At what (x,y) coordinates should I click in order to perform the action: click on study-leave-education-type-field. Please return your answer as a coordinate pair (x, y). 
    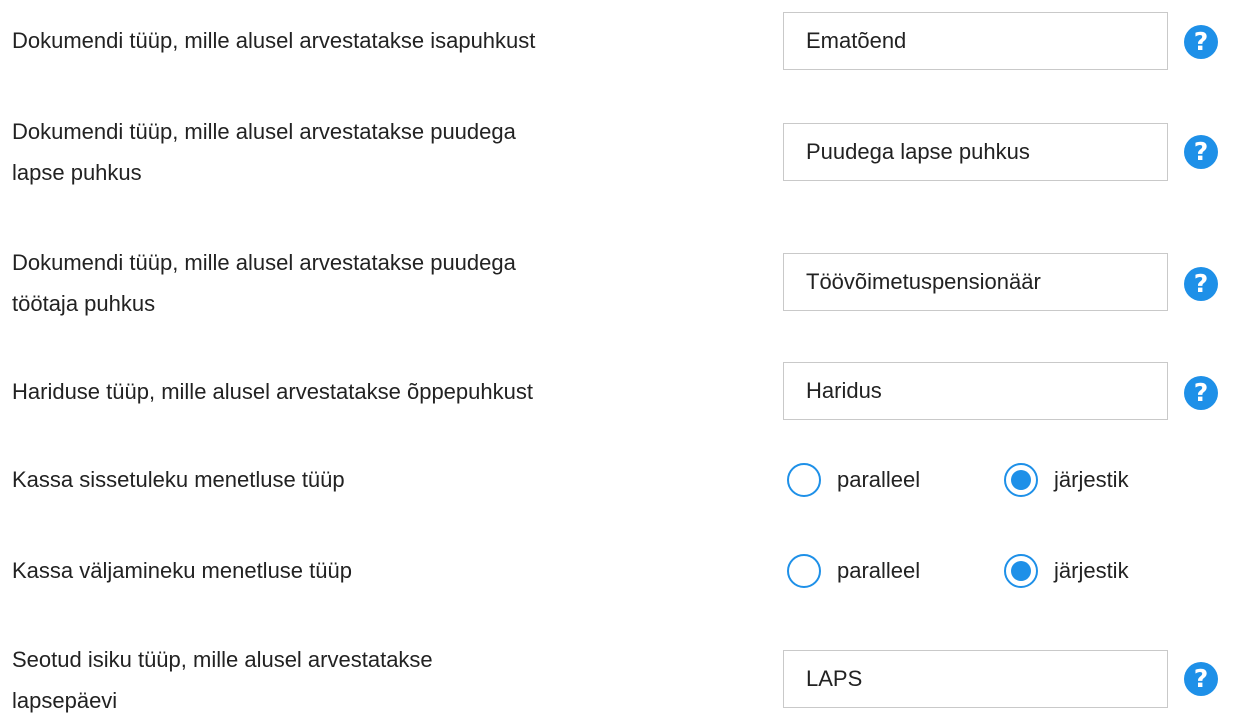
    Looking at the image, I should click on (975, 391).